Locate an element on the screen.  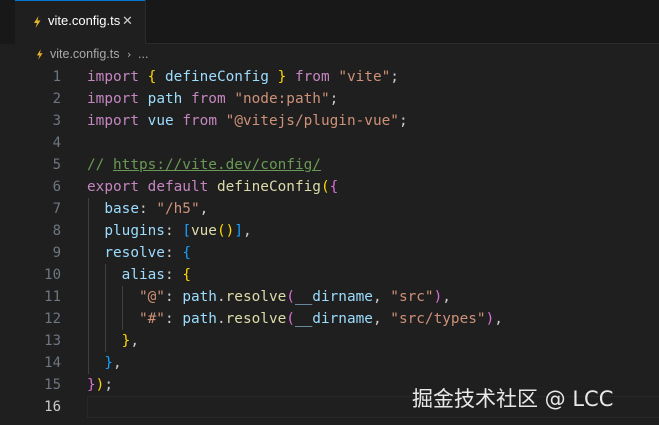
watermark: 掘金技术社区 @ LCC is located at coordinates (513, 399).